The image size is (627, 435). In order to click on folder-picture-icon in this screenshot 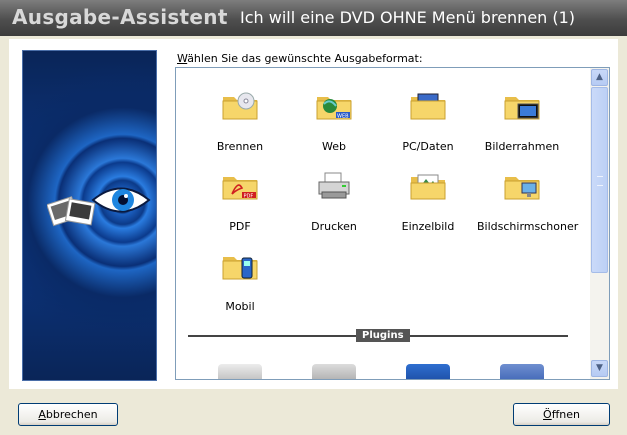, I will do `click(428, 187)`.